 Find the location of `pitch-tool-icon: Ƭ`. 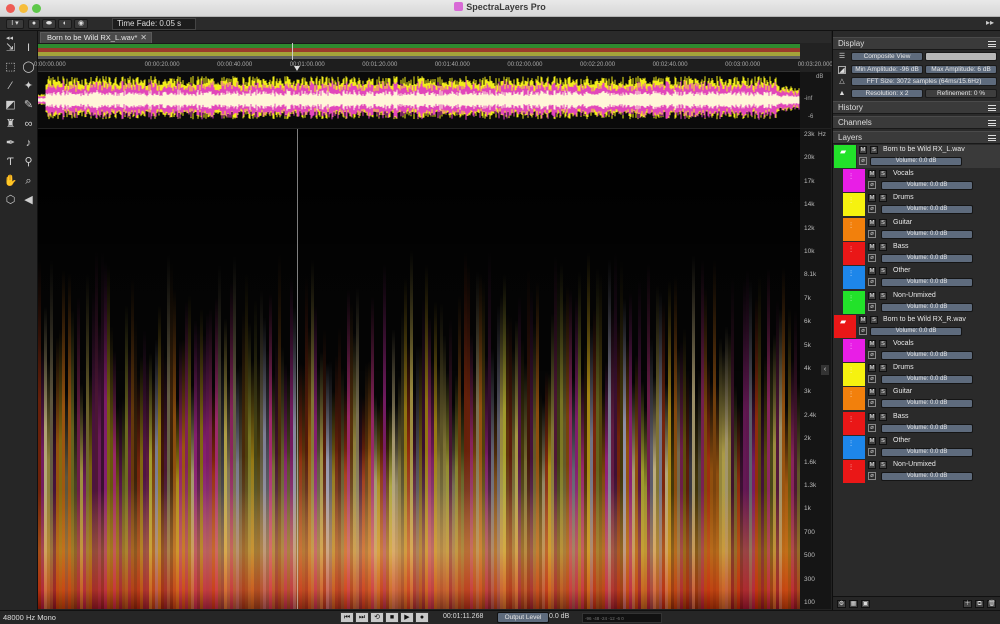

pitch-tool-icon: Ƭ is located at coordinates (10, 162).